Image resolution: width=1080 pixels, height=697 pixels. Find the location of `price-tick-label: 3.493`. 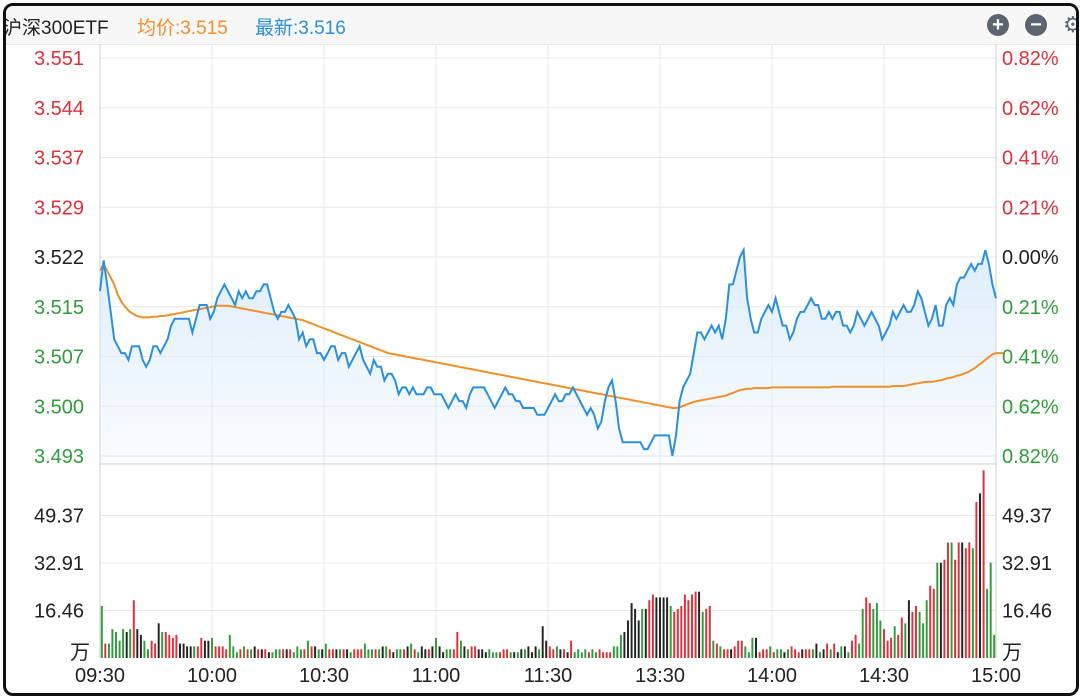

price-tick-label: 3.493 is located at coordinates (59, 457).